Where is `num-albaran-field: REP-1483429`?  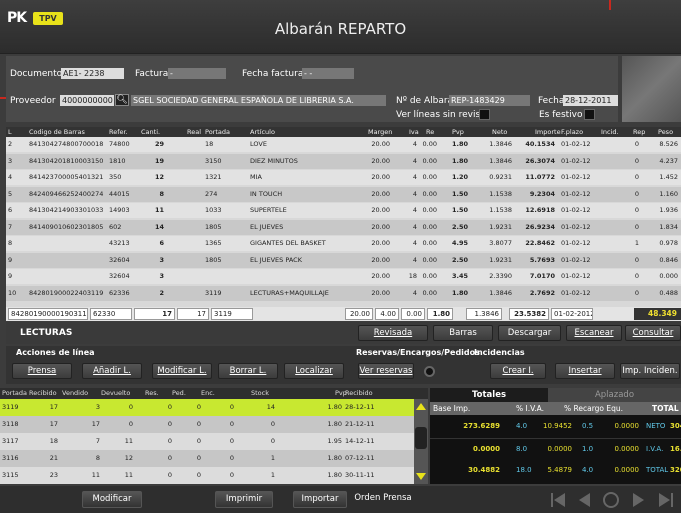 num-albaran-field: REP-1483429 is located at coordinates (489, 100).